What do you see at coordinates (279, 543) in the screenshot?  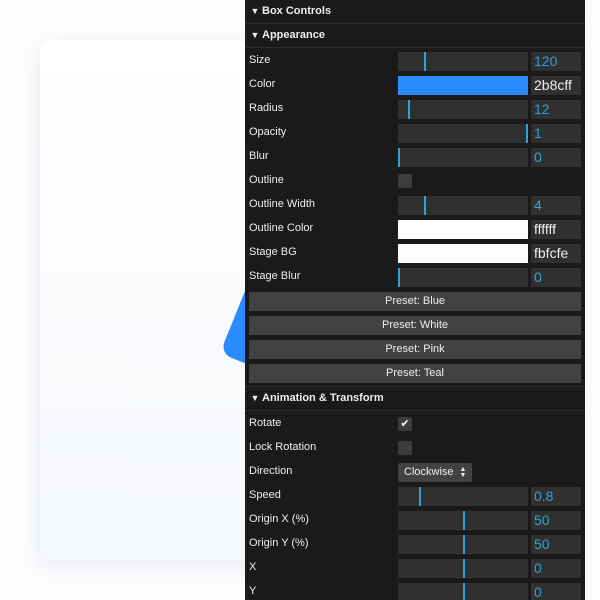 I see `control-label: Origin Y (%)` at bounding box center [279, 543].